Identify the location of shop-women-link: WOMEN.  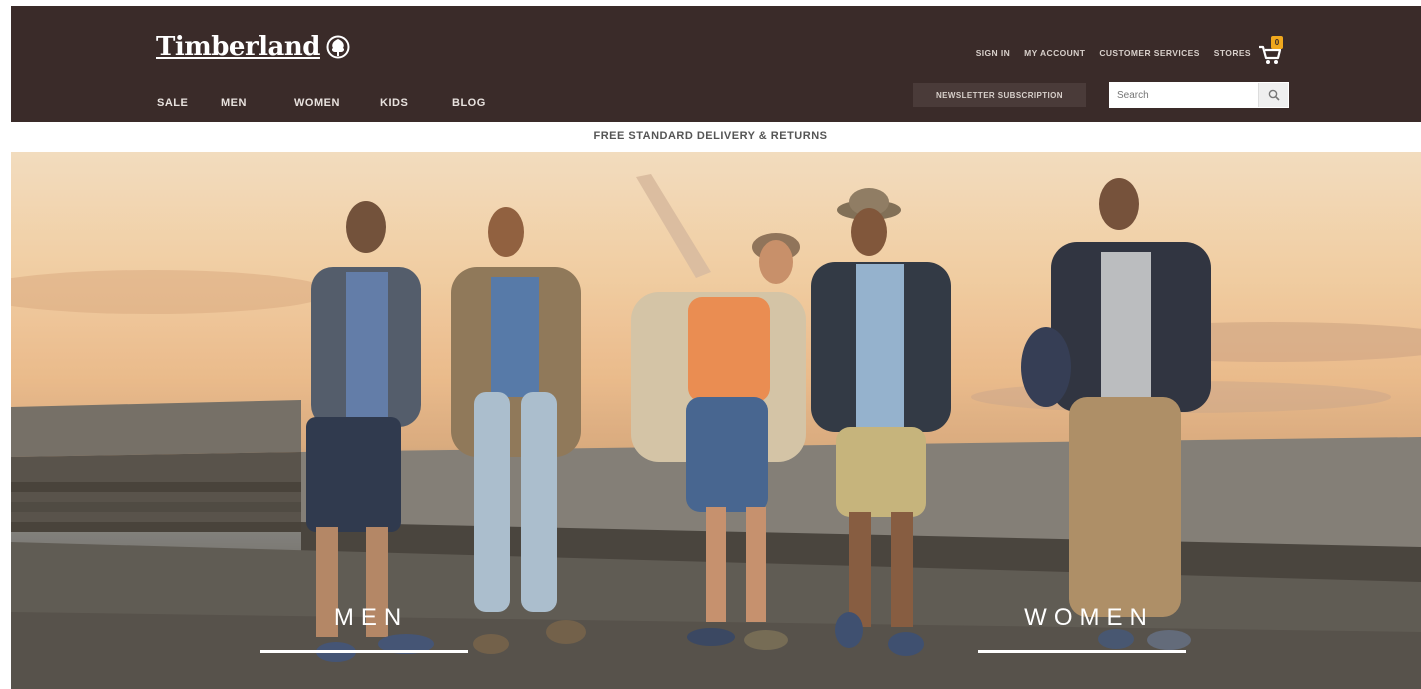
(1089, 618).